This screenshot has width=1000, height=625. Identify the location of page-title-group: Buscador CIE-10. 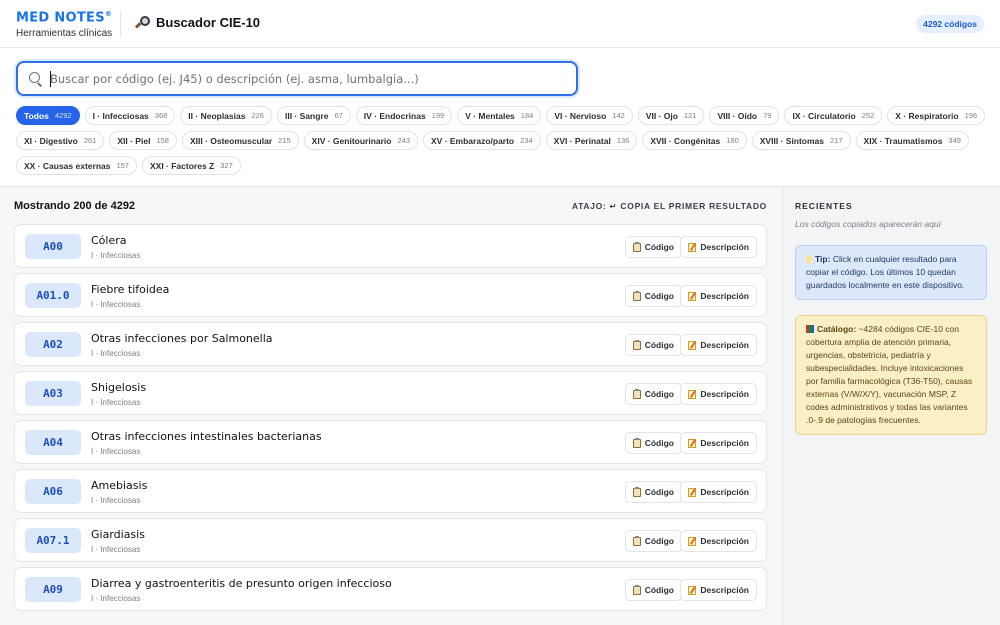
(197, 22).